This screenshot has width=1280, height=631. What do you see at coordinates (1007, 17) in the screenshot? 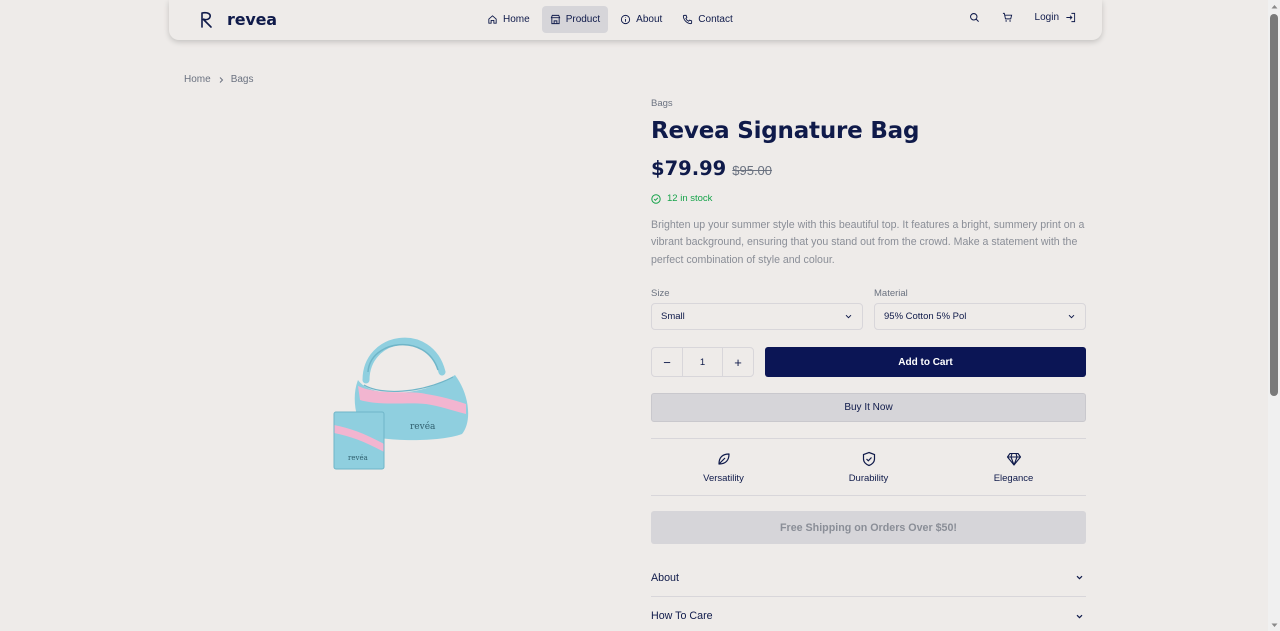
I see `cart-icon` at bounding box center [1007, 17].